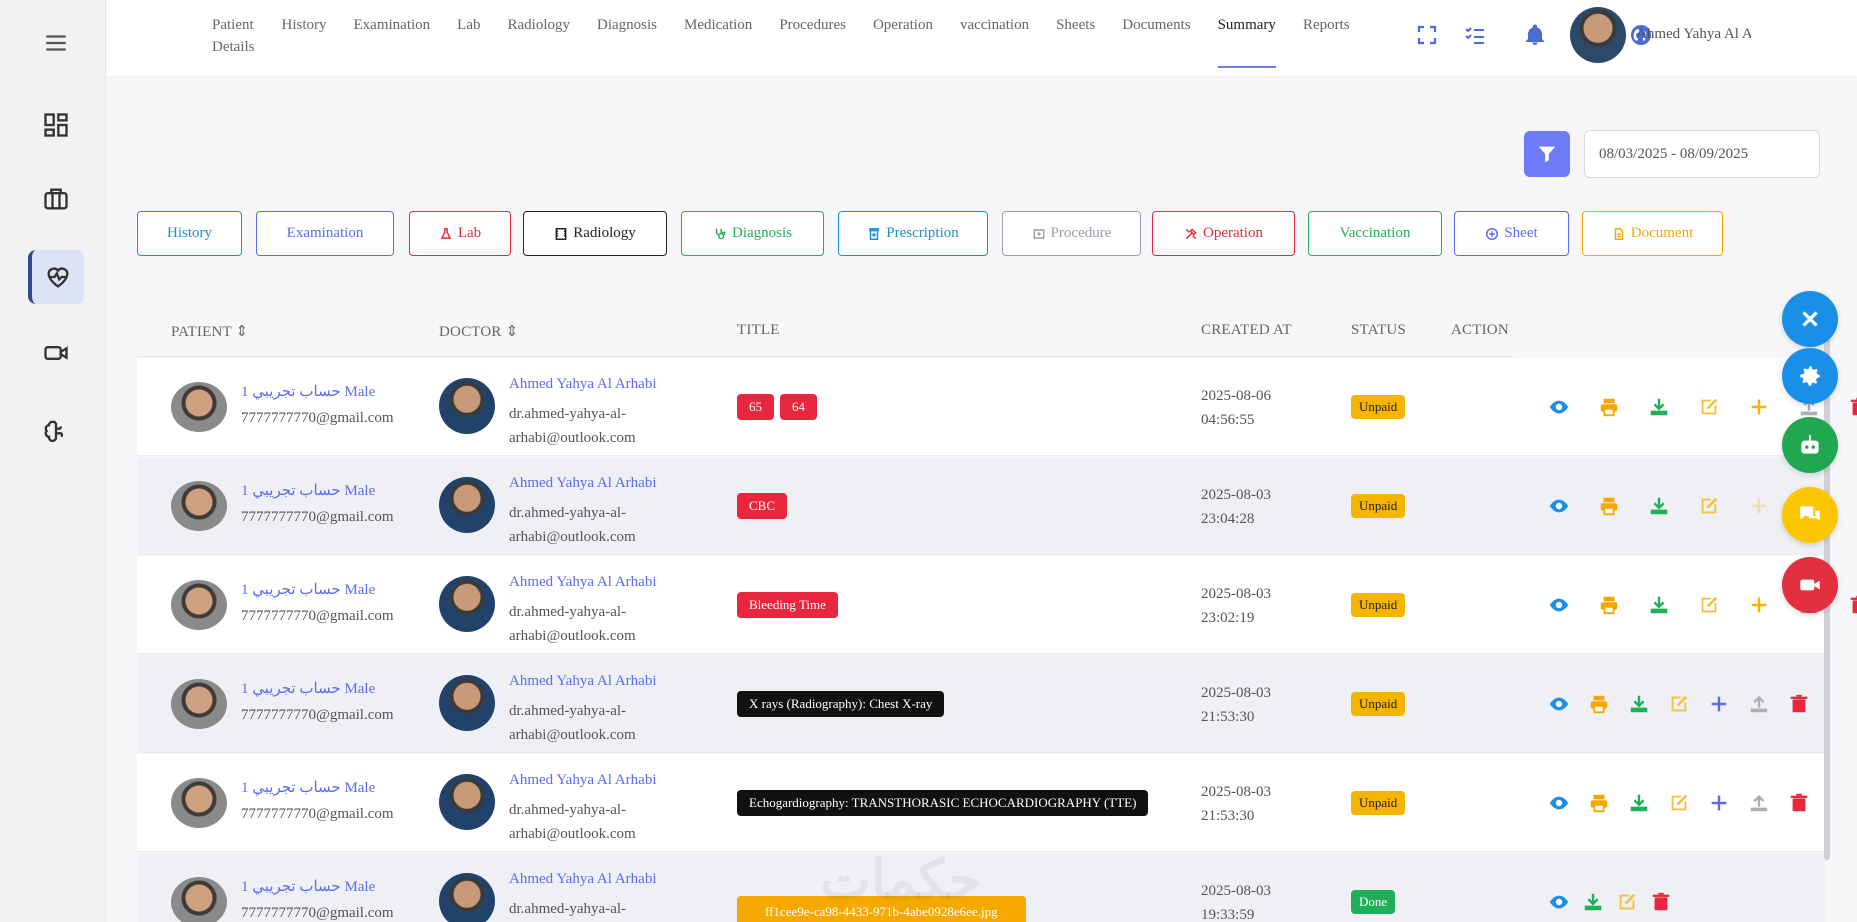 This screenshot has width=1857, height=922. What do you see at coordinates (1326, 40) in the screenshot?
I see `nav-tab: Reports` at bounding box center [1326, 40].